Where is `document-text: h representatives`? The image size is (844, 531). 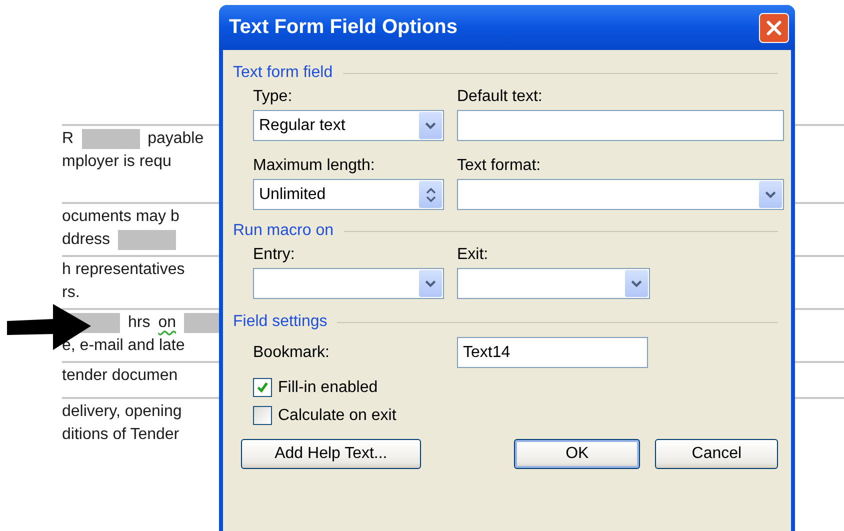 document-text: h representatives is located at coordinates (123, 270).